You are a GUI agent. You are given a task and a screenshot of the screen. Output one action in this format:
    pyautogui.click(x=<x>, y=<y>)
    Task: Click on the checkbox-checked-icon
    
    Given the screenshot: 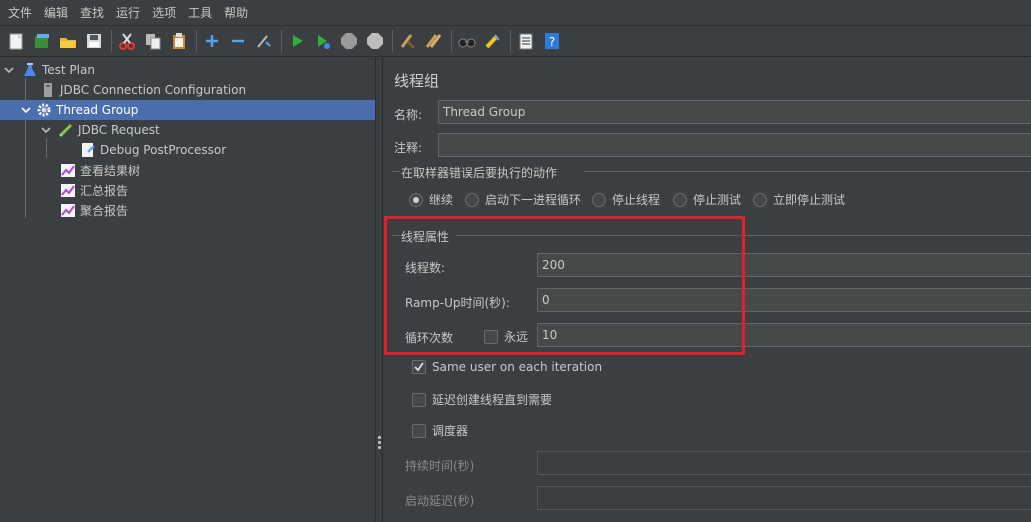 What is the action you would take?
    pyautogui.click(x=419, y=367)
    